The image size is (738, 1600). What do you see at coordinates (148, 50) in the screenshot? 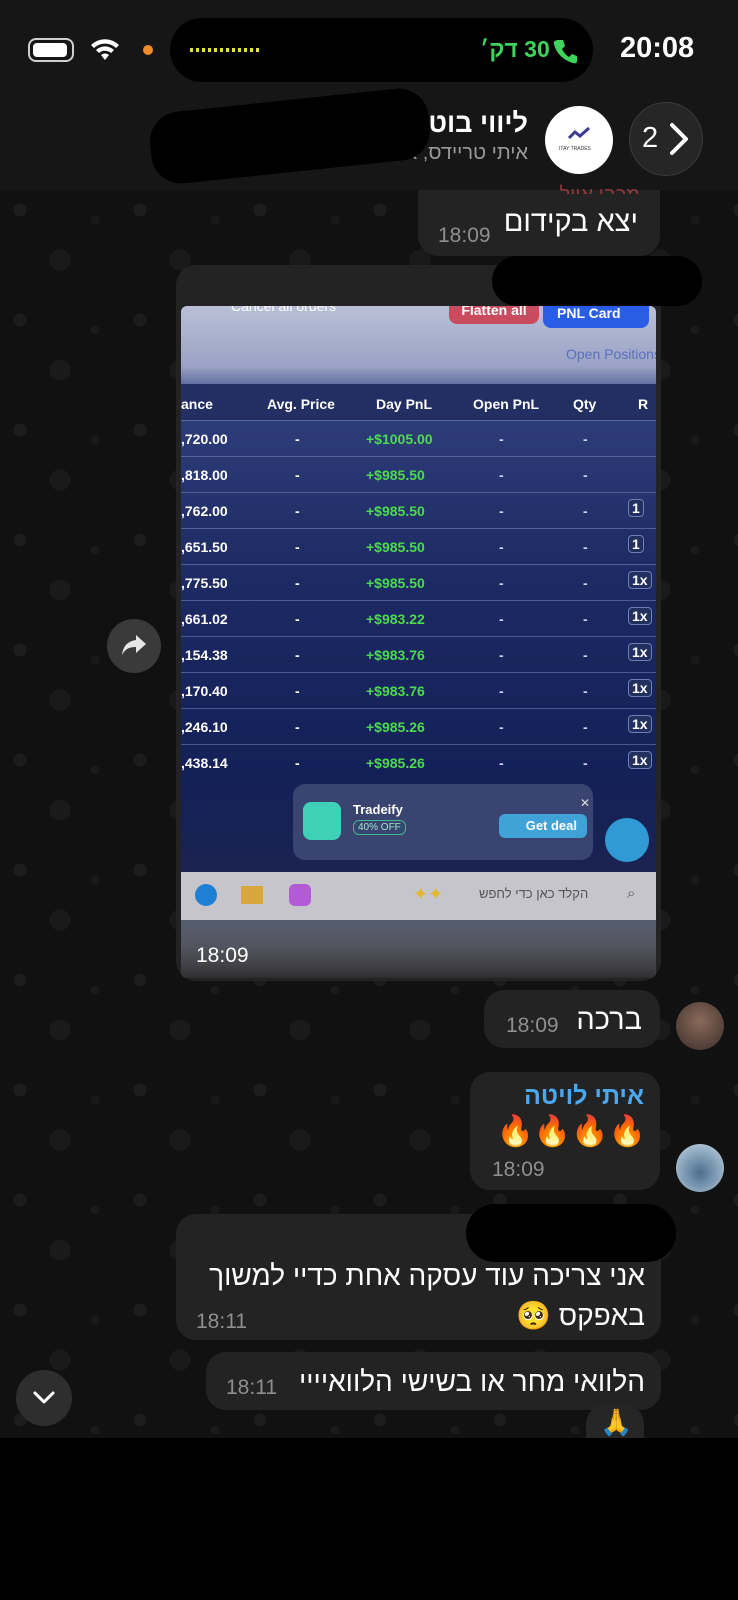
I see `privacy-indicator` at bounding box center [148, 50].